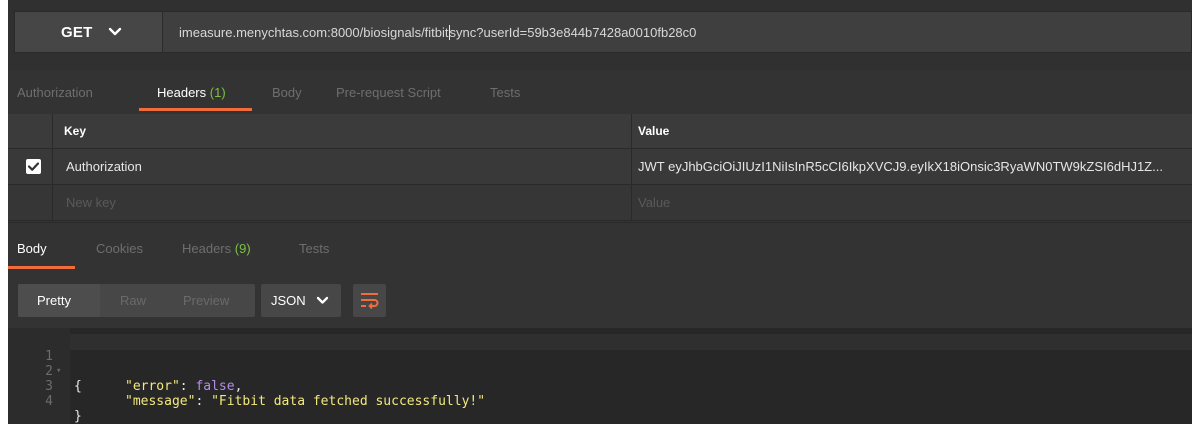 This screenshot has width=1192, height=424. I want to click on tab-count-badge: (1), so click(217, 92).